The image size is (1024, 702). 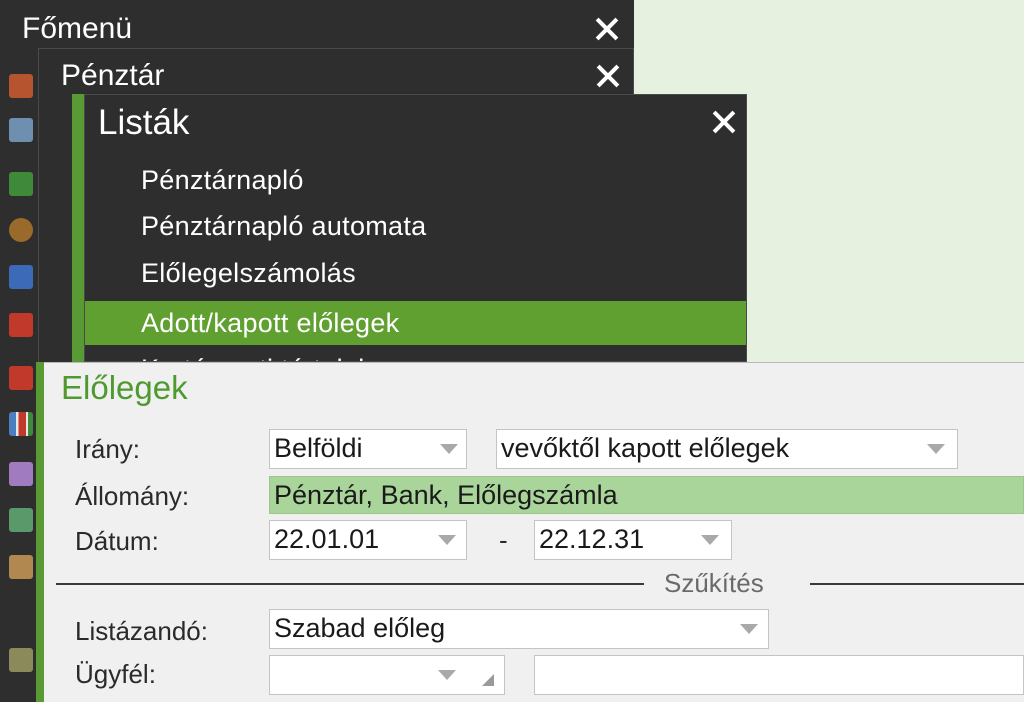 What do you see at coordinates (21, 424) in the screenshot?
I see `chart-icon` at bounding box center [21, 424].